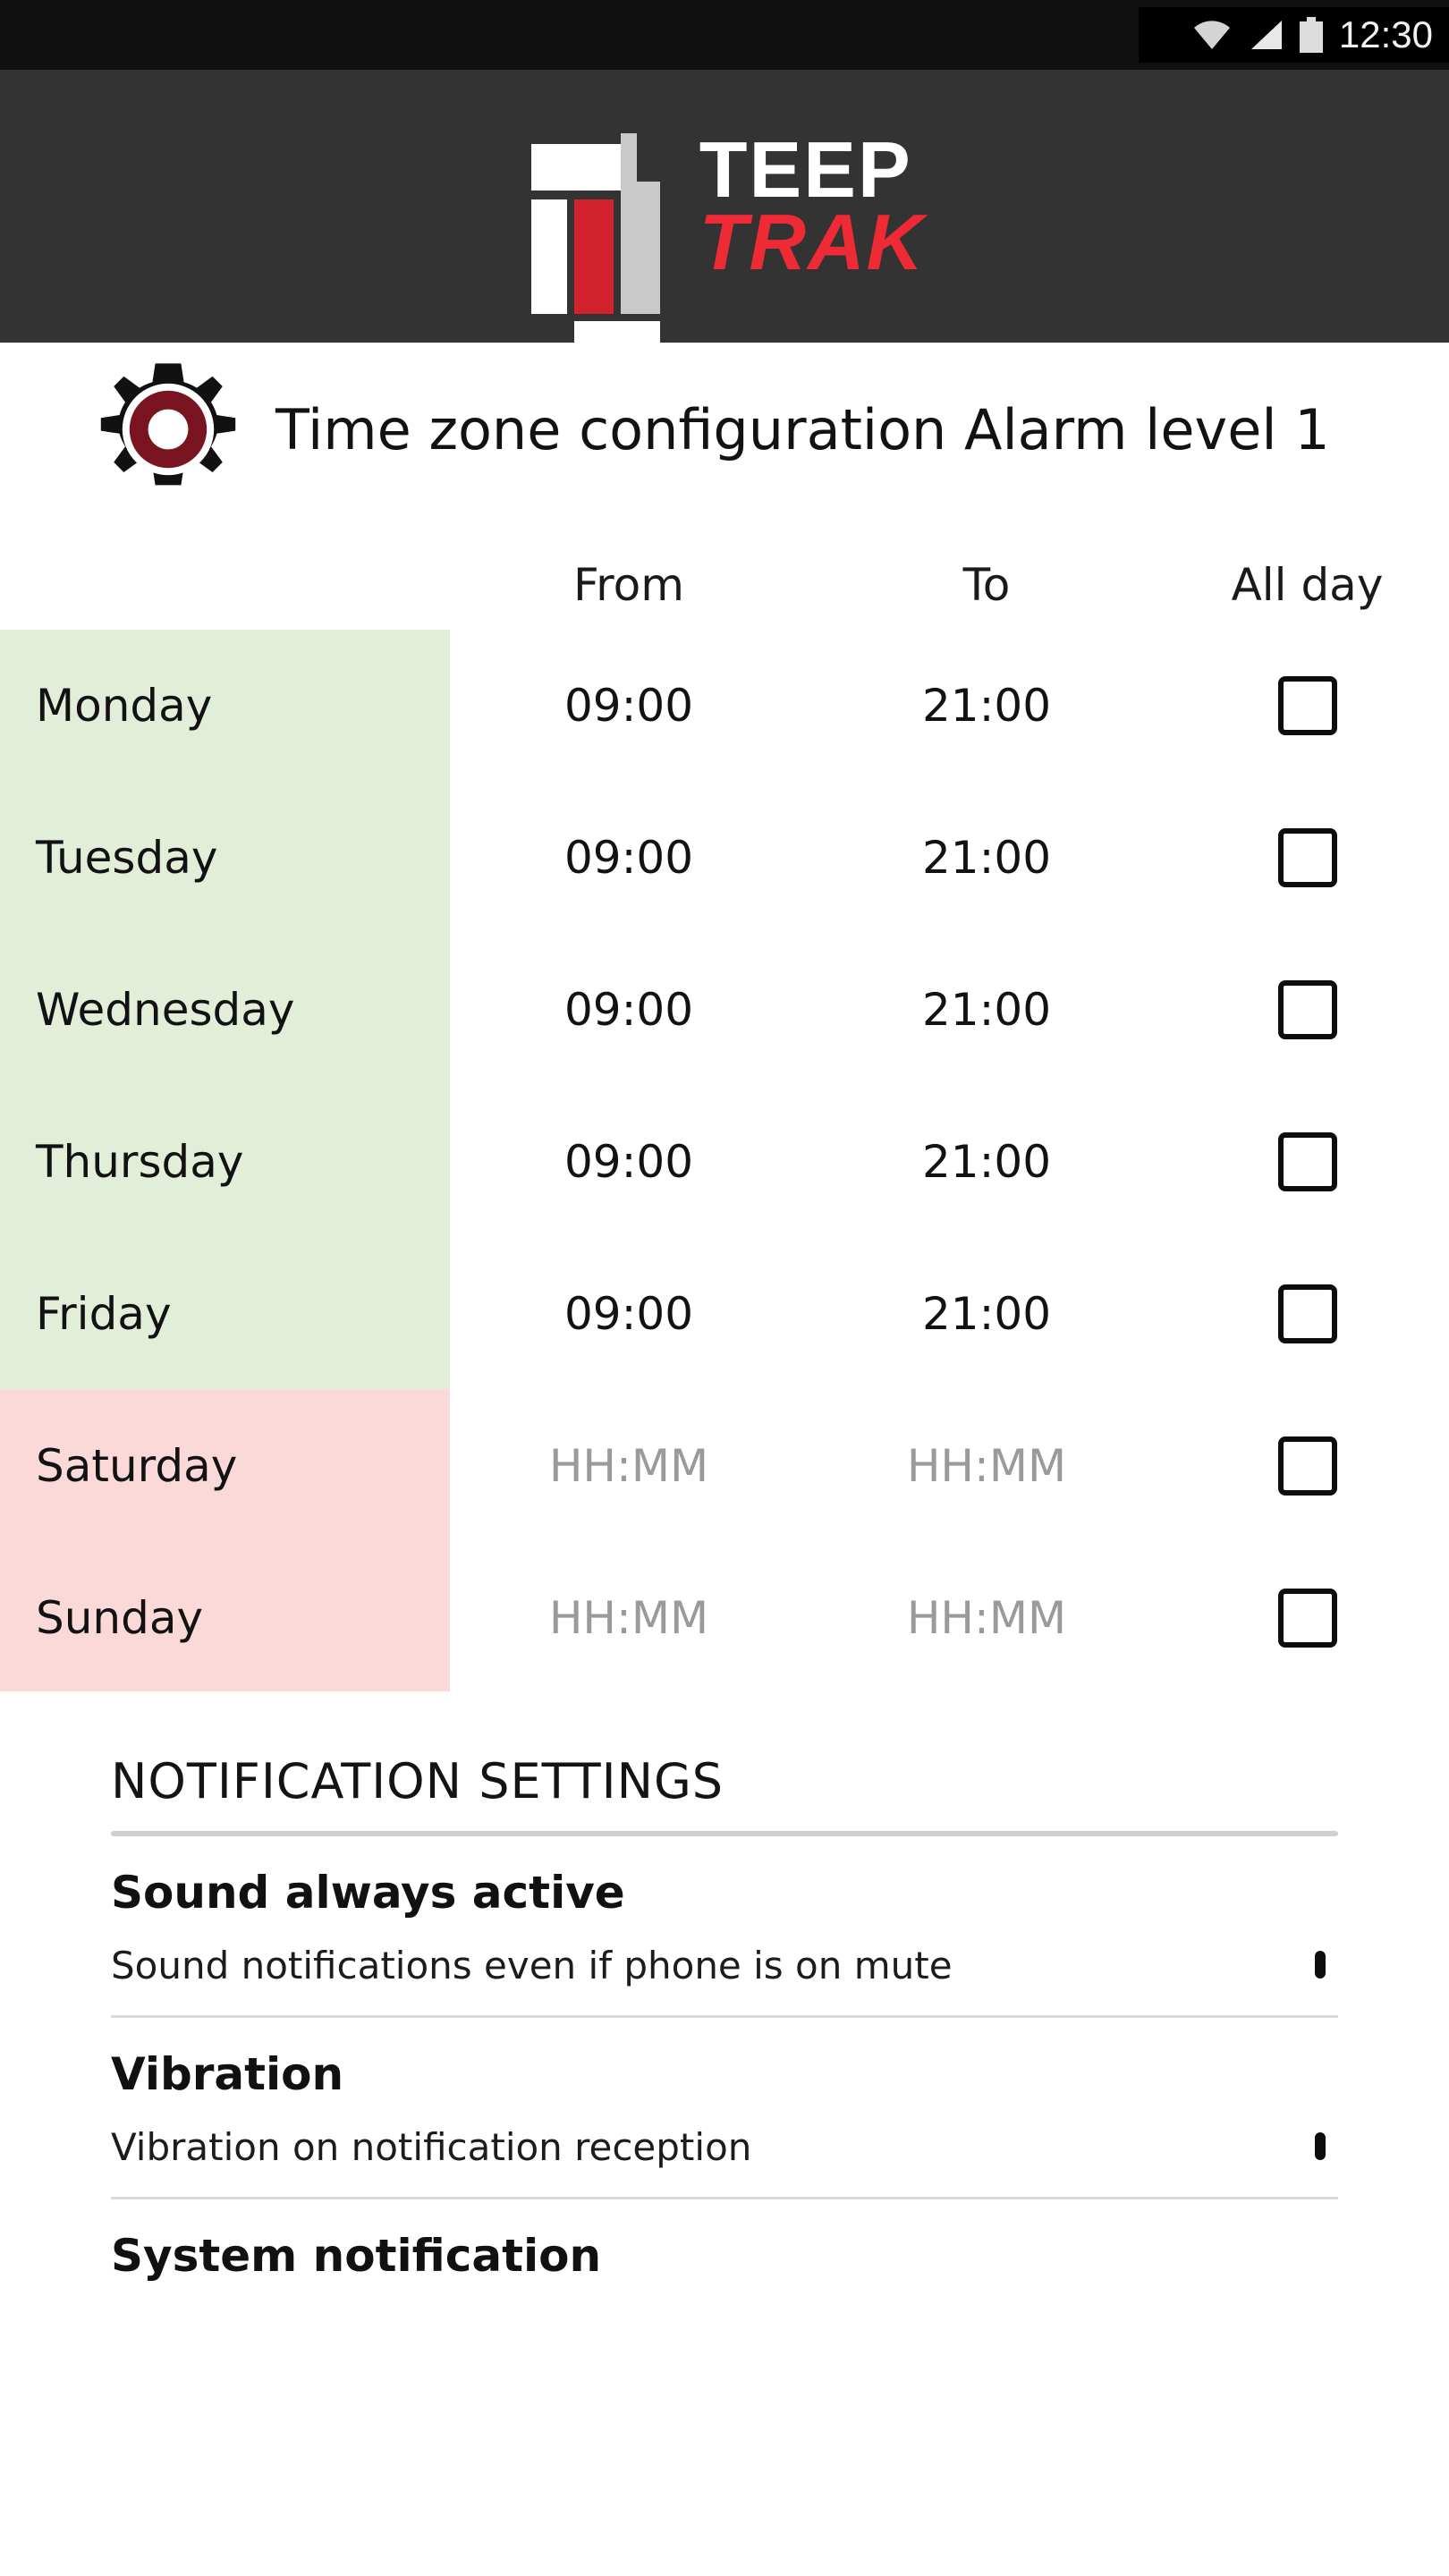  I want to click on table-row: Tuesday 09:00 21:00, so click(724, 858).